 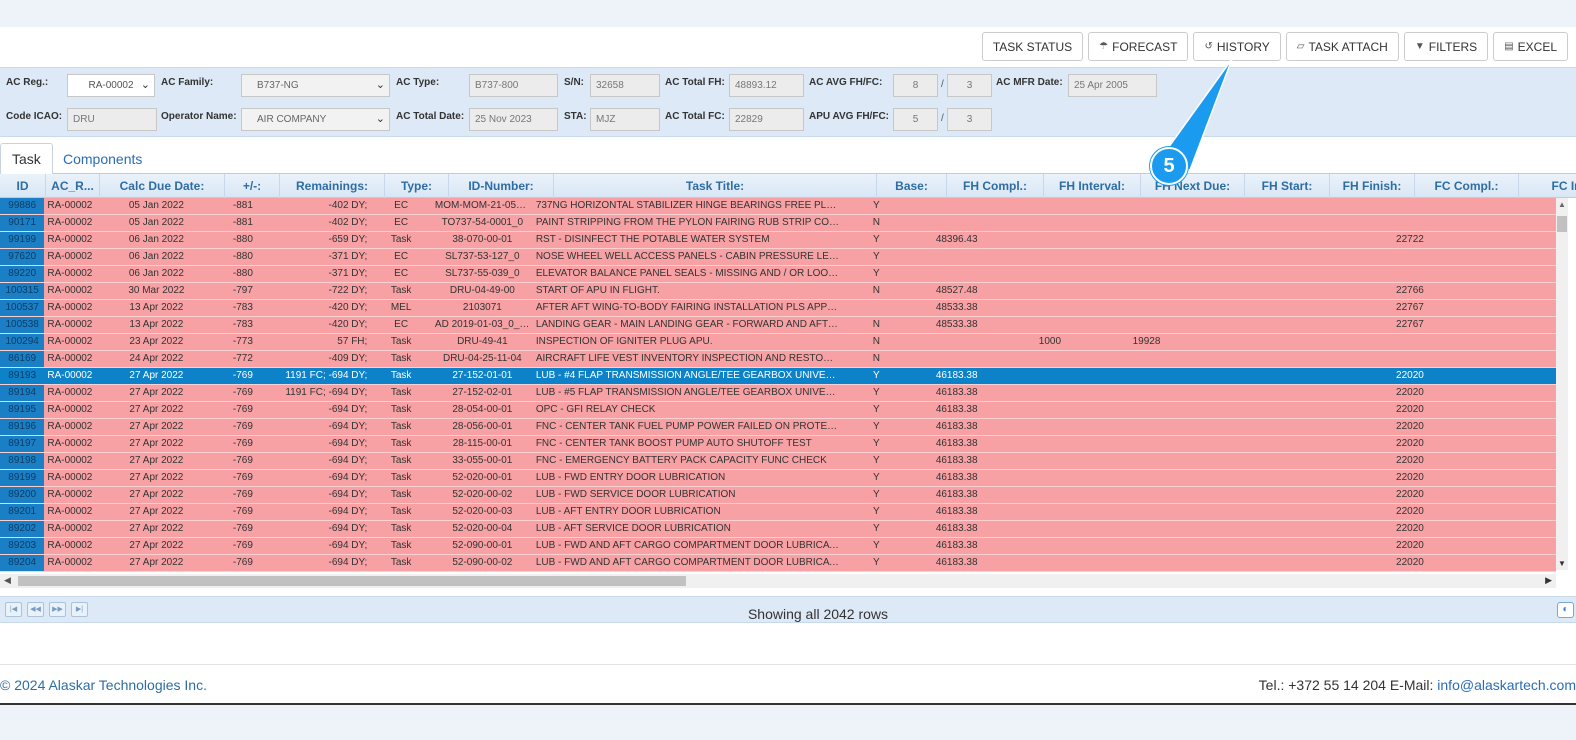 What do you see at coordinates (102, 158) in the screenshot?
I see `tab-components: Components` at bounding box center [102, 158].